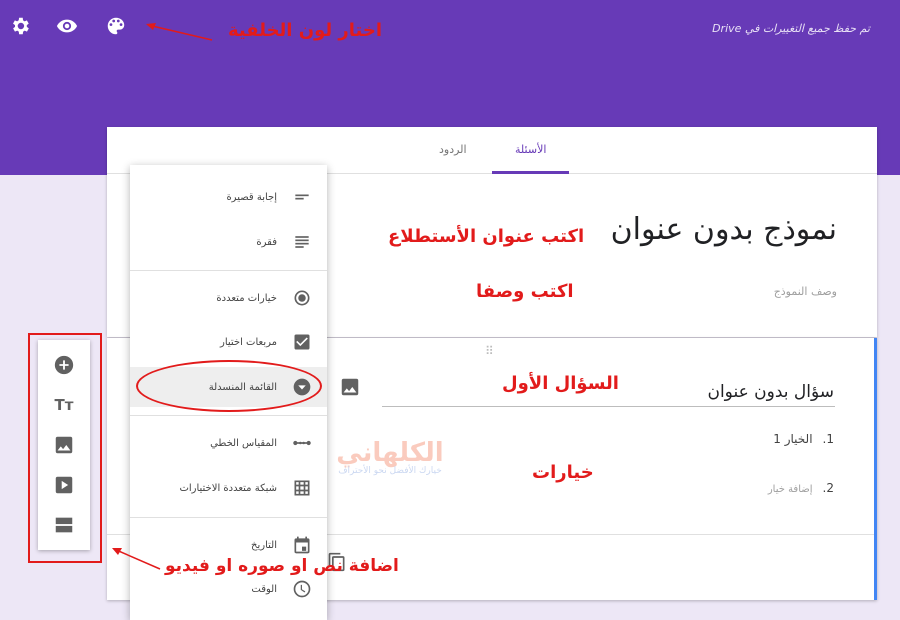  I want to click on menu-item-multiple-choice-grid: شبكة متعددة الاختيارات, so click(228, 488).